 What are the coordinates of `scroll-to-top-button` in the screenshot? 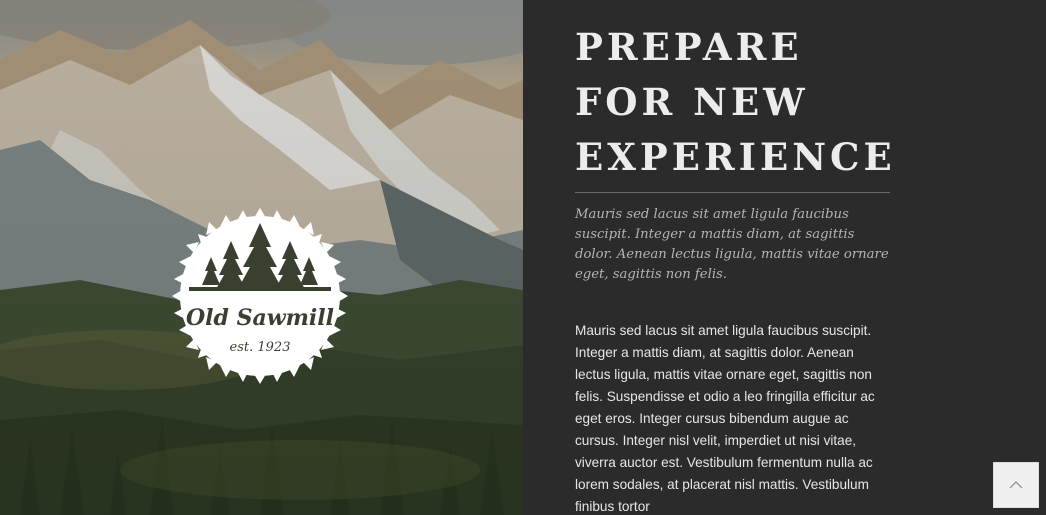 It's located at (1016, 485).